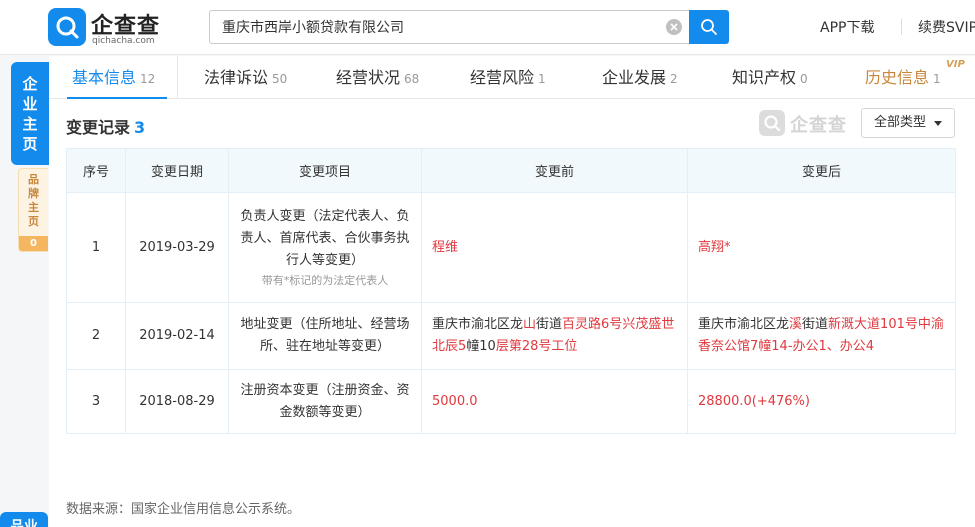 The width and height of the screenshot is (975, 527). What do you see at coordinates (236, 77) in the screenshot?
I see `tab-label: 法律诉讼` at bounding box center [236, 77].